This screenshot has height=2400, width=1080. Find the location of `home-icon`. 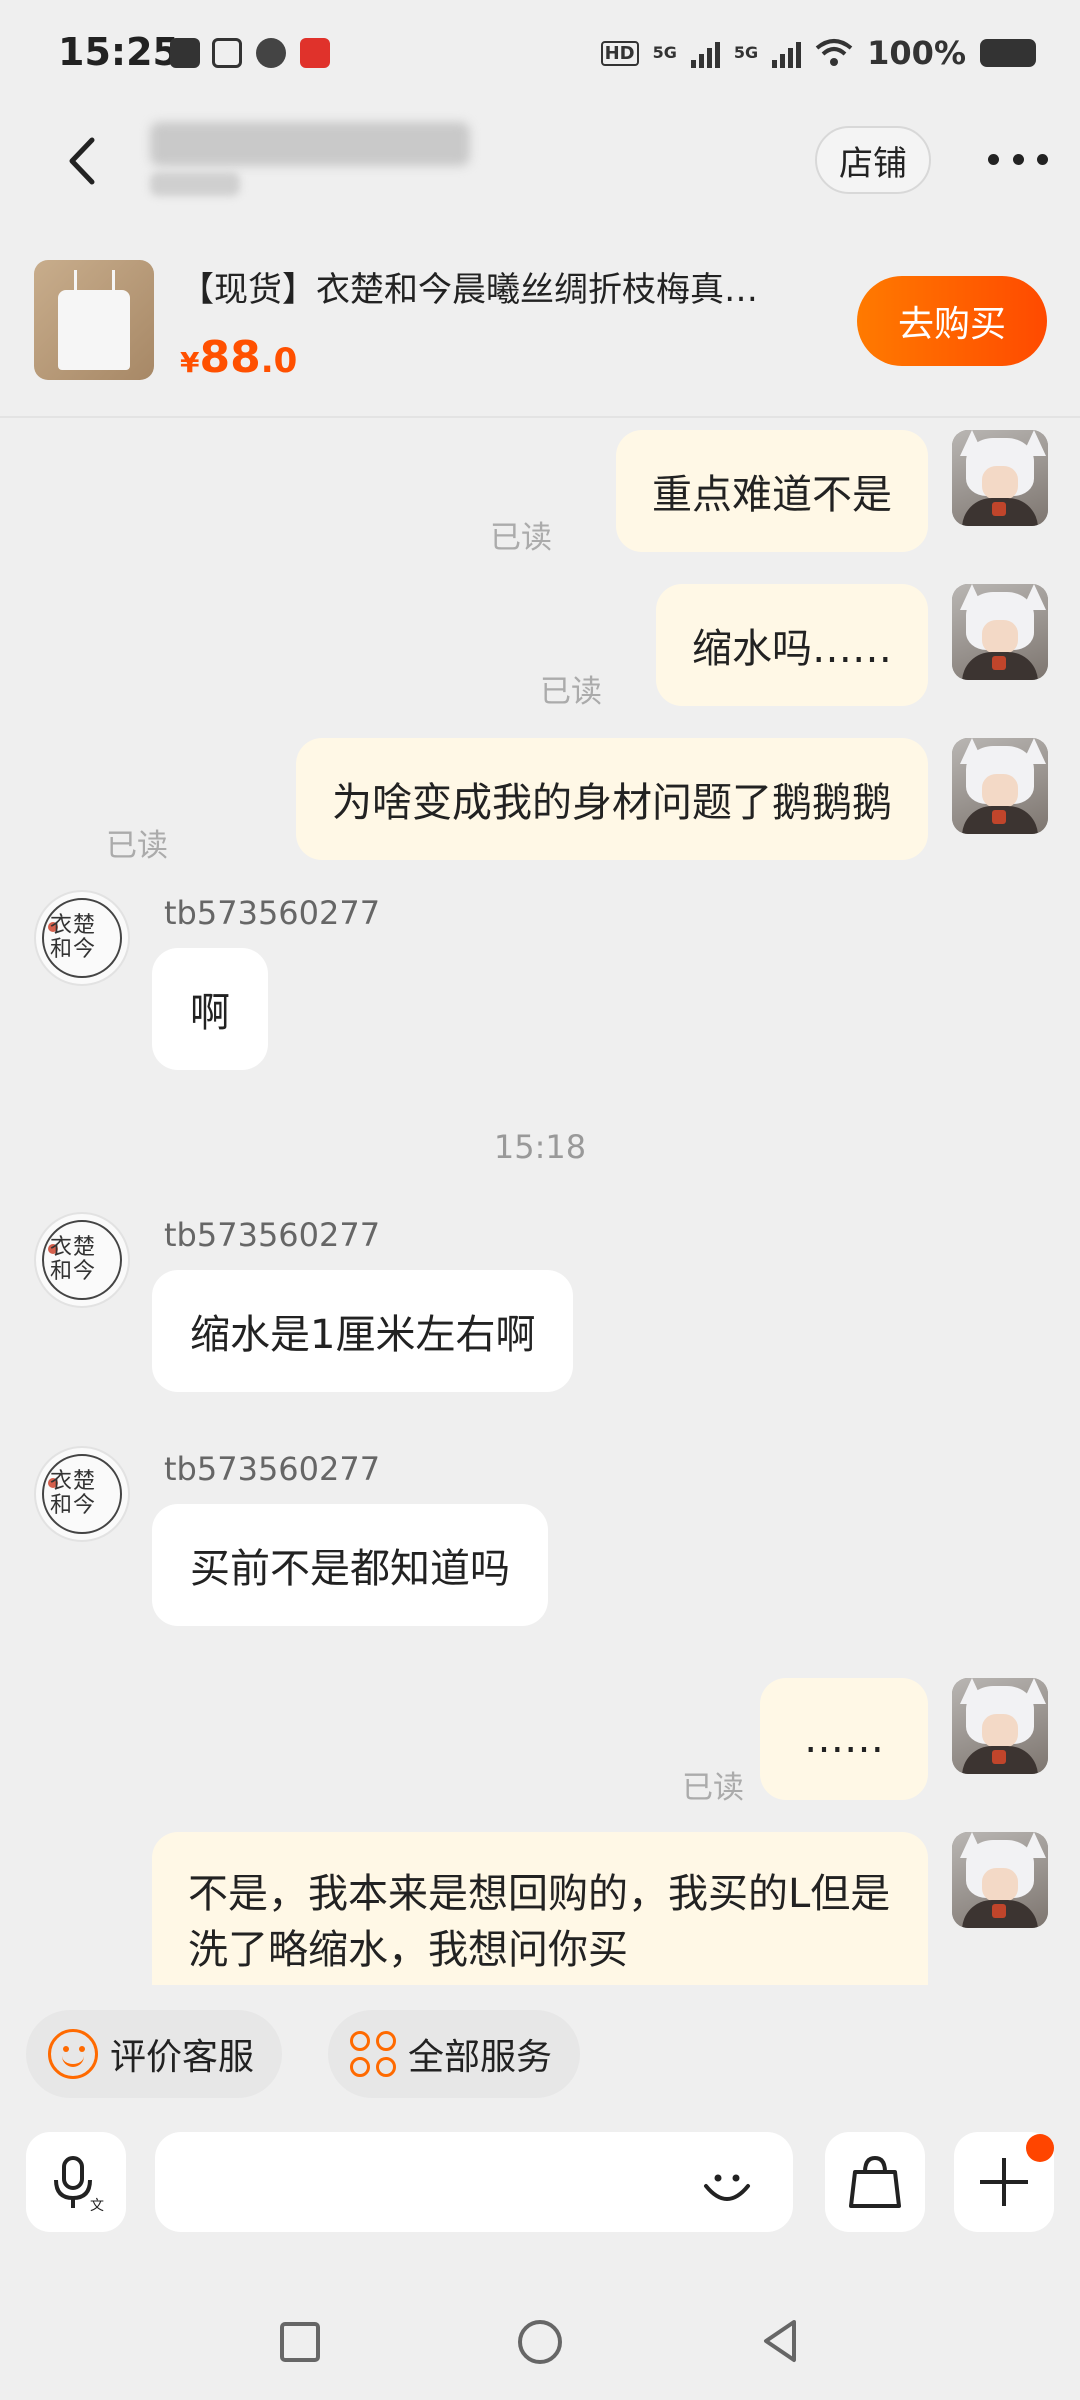

home-icon is located at coordinates (540, 2342).